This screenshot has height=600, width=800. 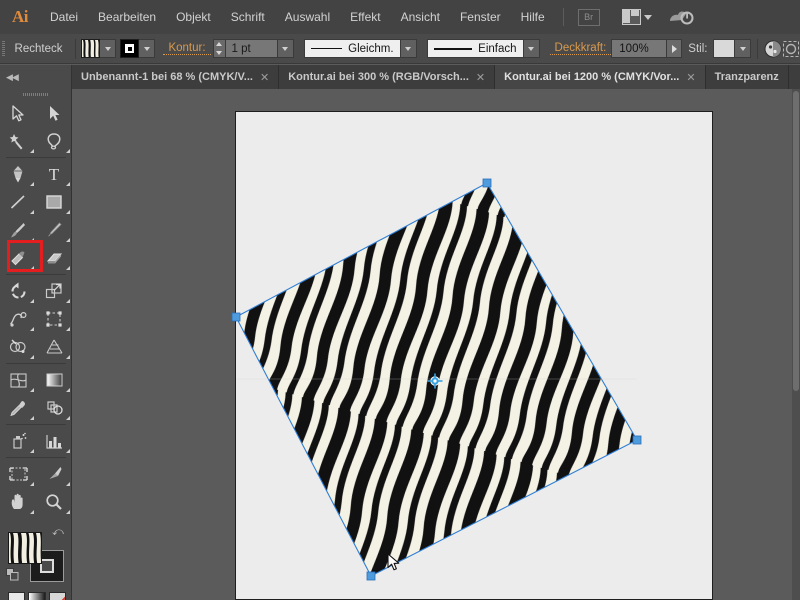 What do you see at coordinates (54, 441) in the screenshot?
I see `column-graph-tool` at bounding box center [54, 441].